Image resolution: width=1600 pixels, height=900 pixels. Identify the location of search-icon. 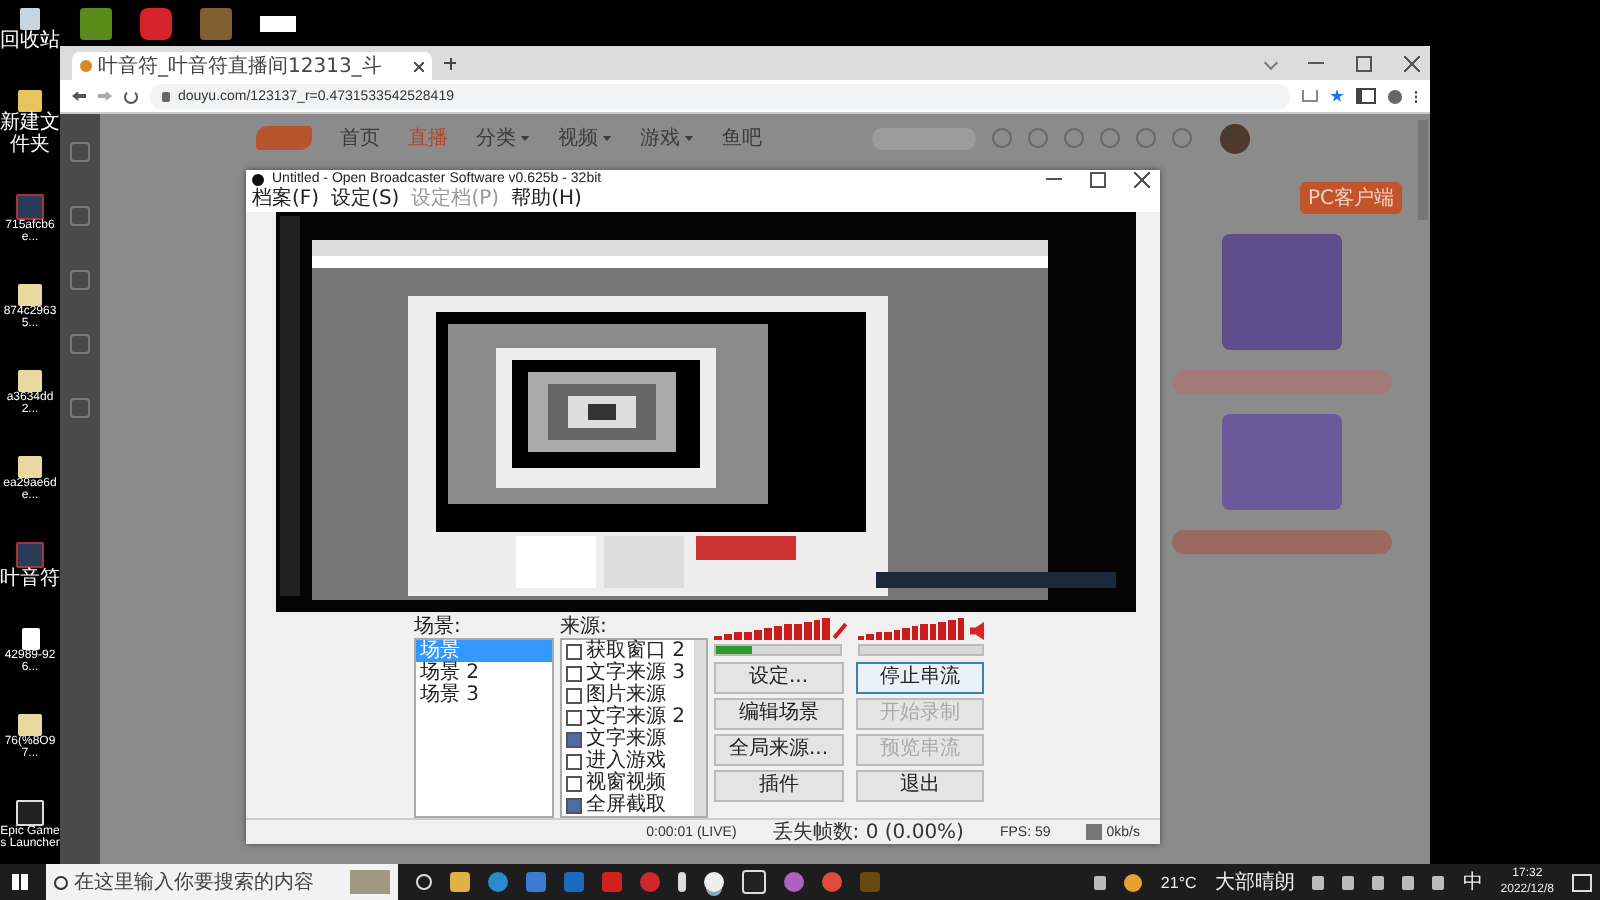
(61, 882).